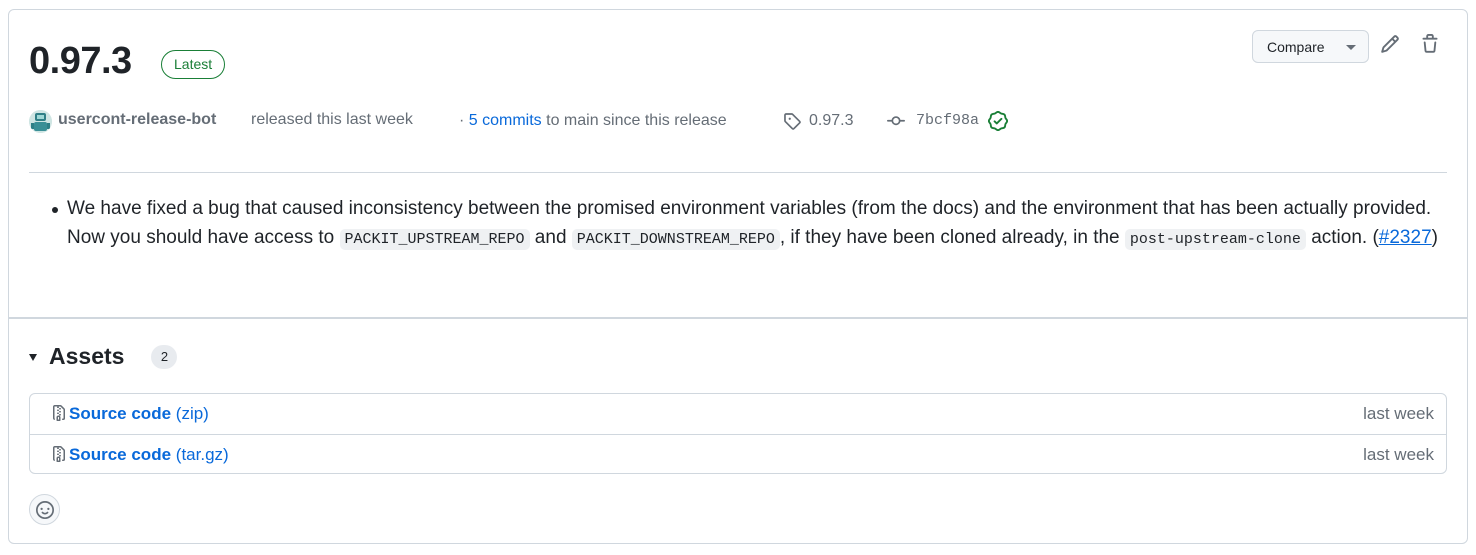 This screenshot has width=1476, height=555. I want to click on asset-link-targz: Source code (tar.gz), so click(149, 455).